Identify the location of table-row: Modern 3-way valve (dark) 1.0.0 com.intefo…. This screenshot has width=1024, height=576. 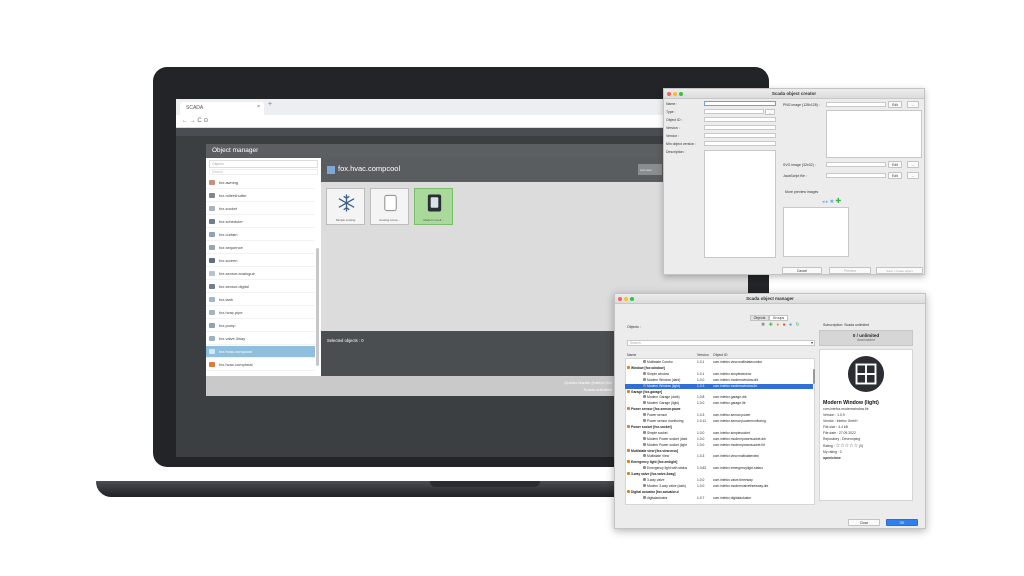
(719, 486).